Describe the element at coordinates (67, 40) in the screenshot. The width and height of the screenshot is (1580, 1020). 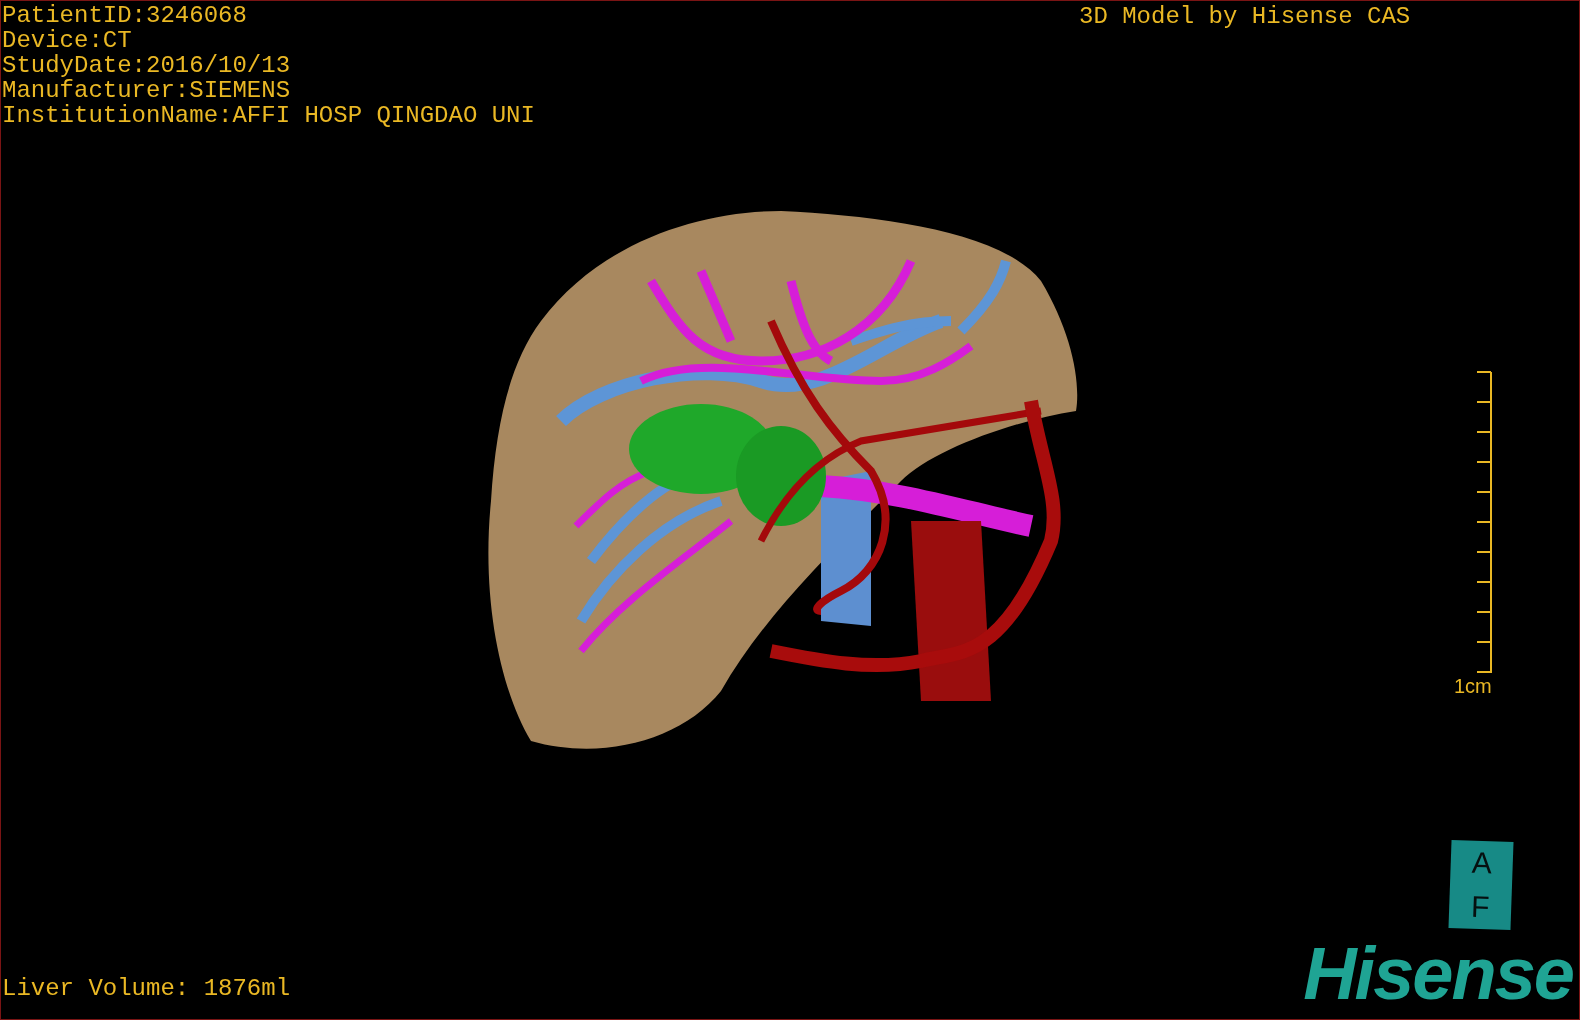
I see `patient-info-line: Device:CT` at that location.